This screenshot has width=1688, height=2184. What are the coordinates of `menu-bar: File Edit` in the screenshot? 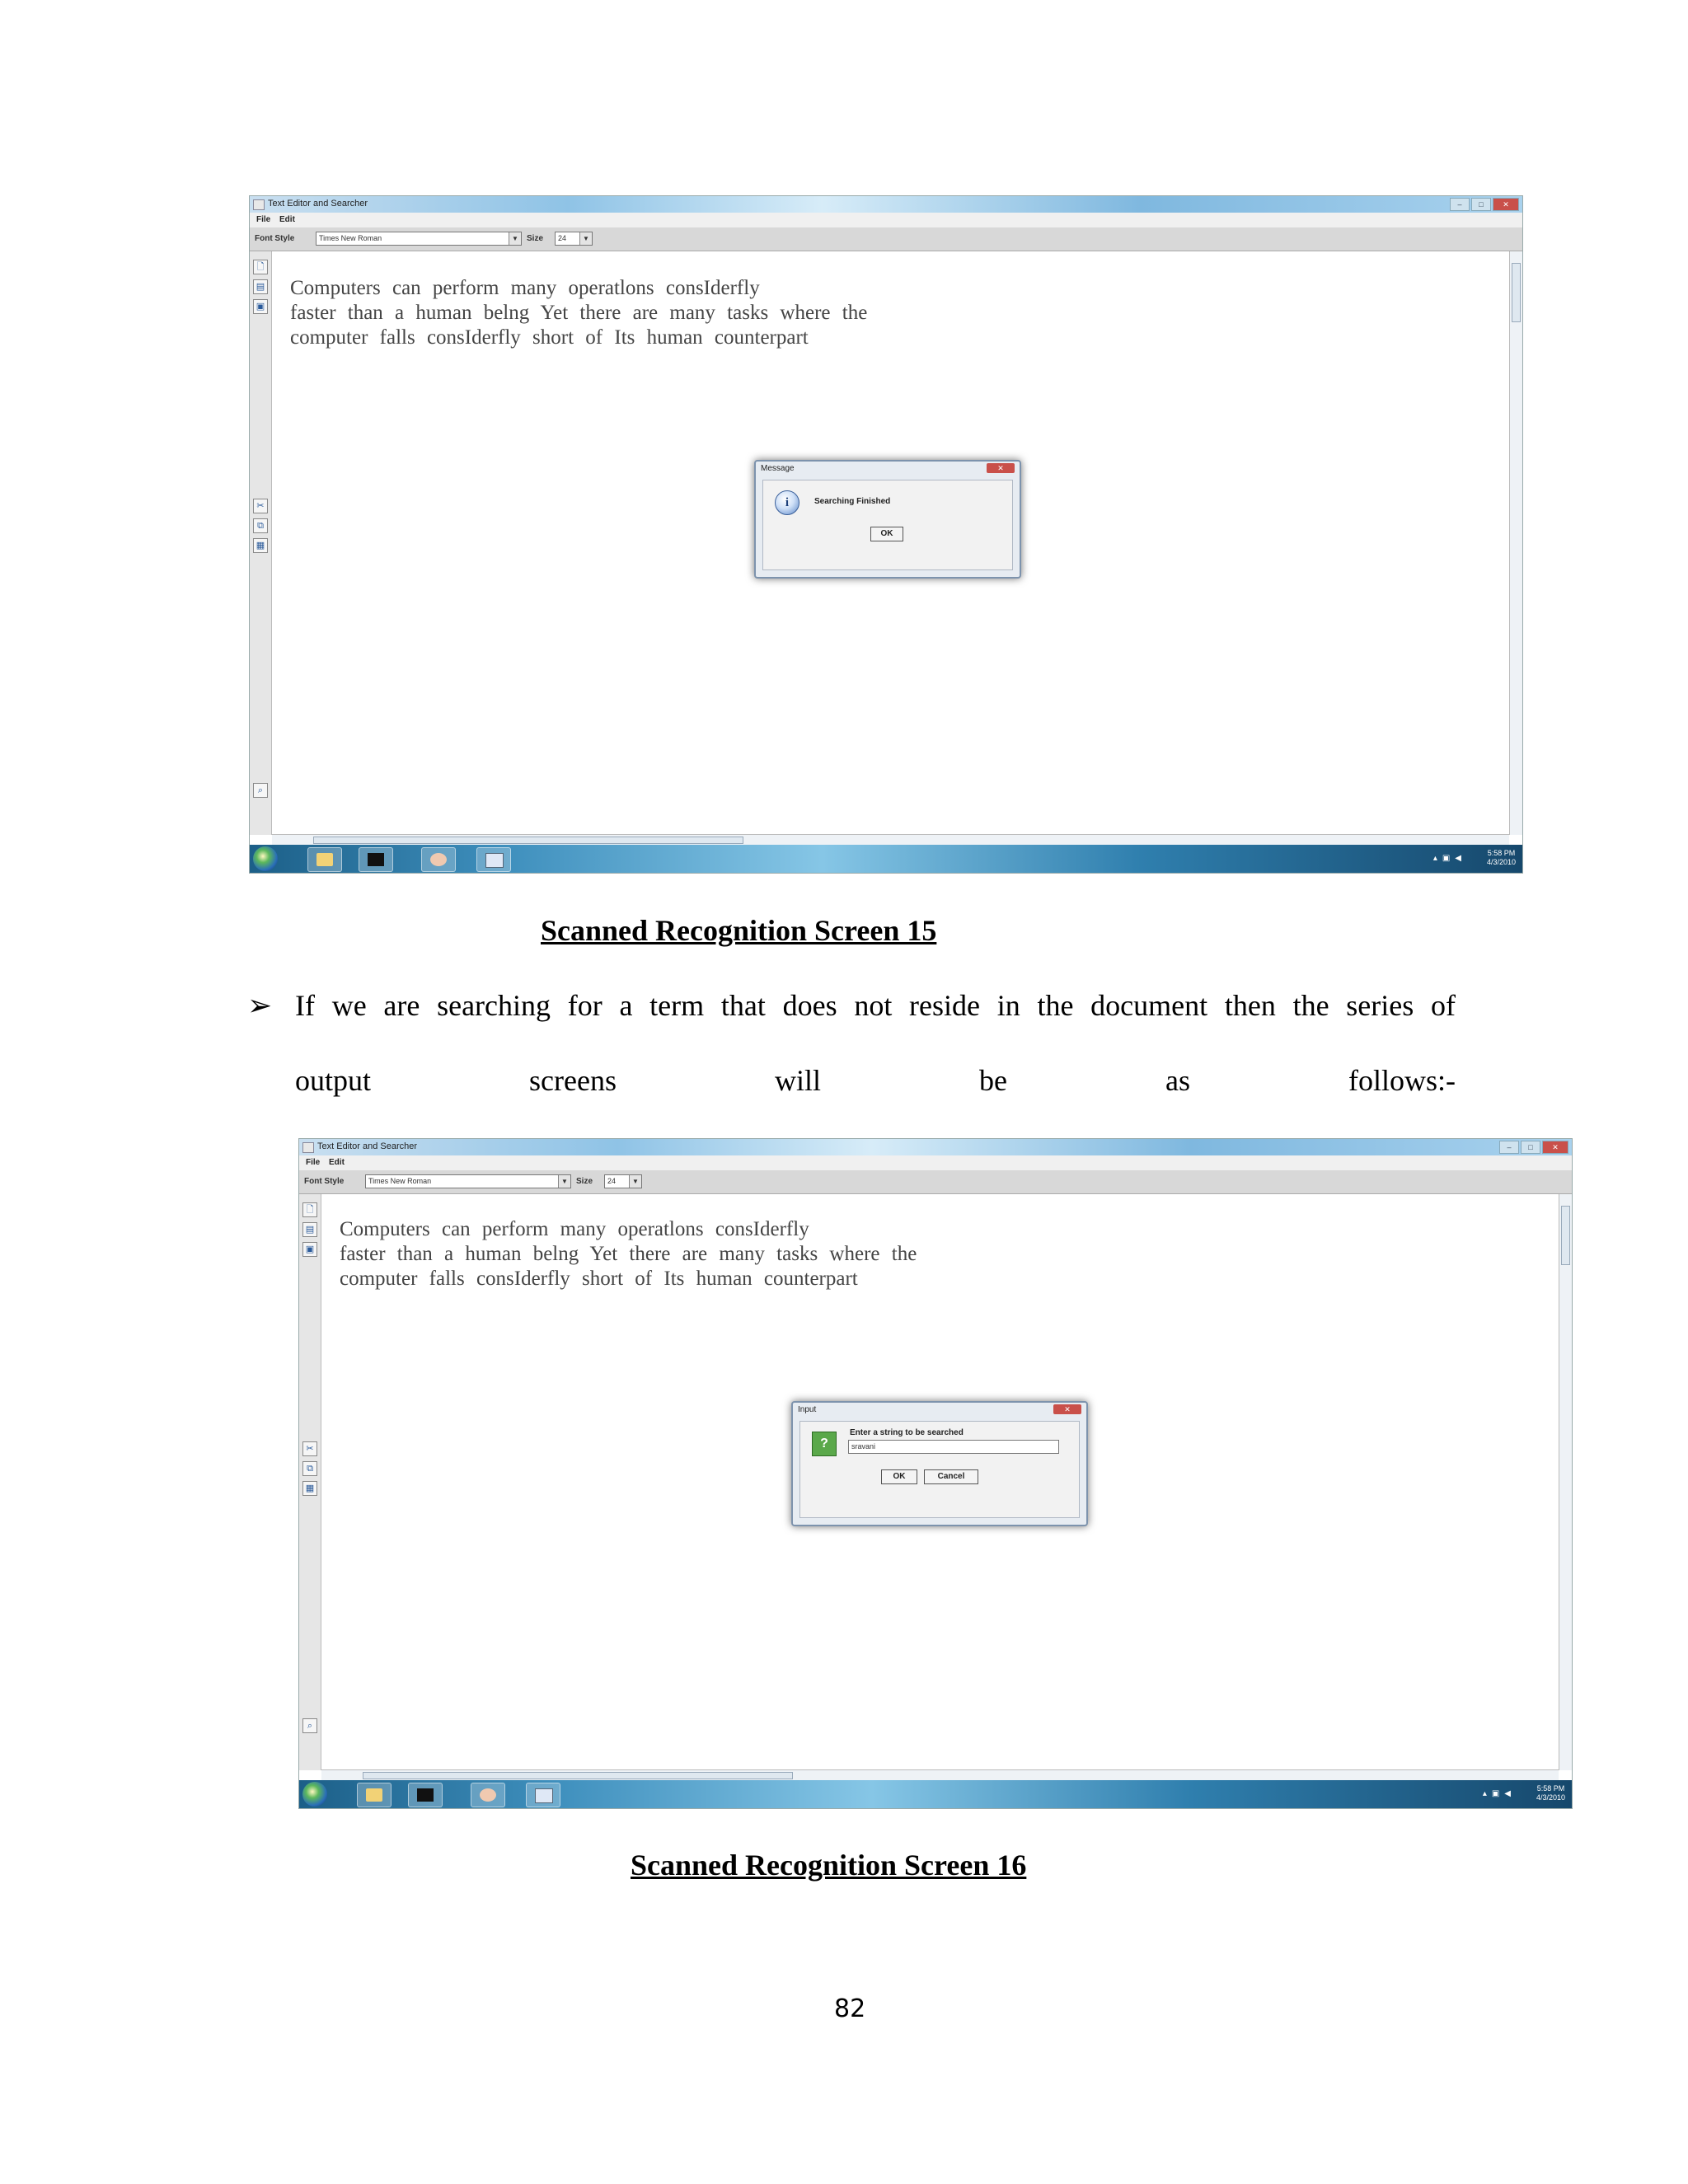 It's located at (936, 1162).